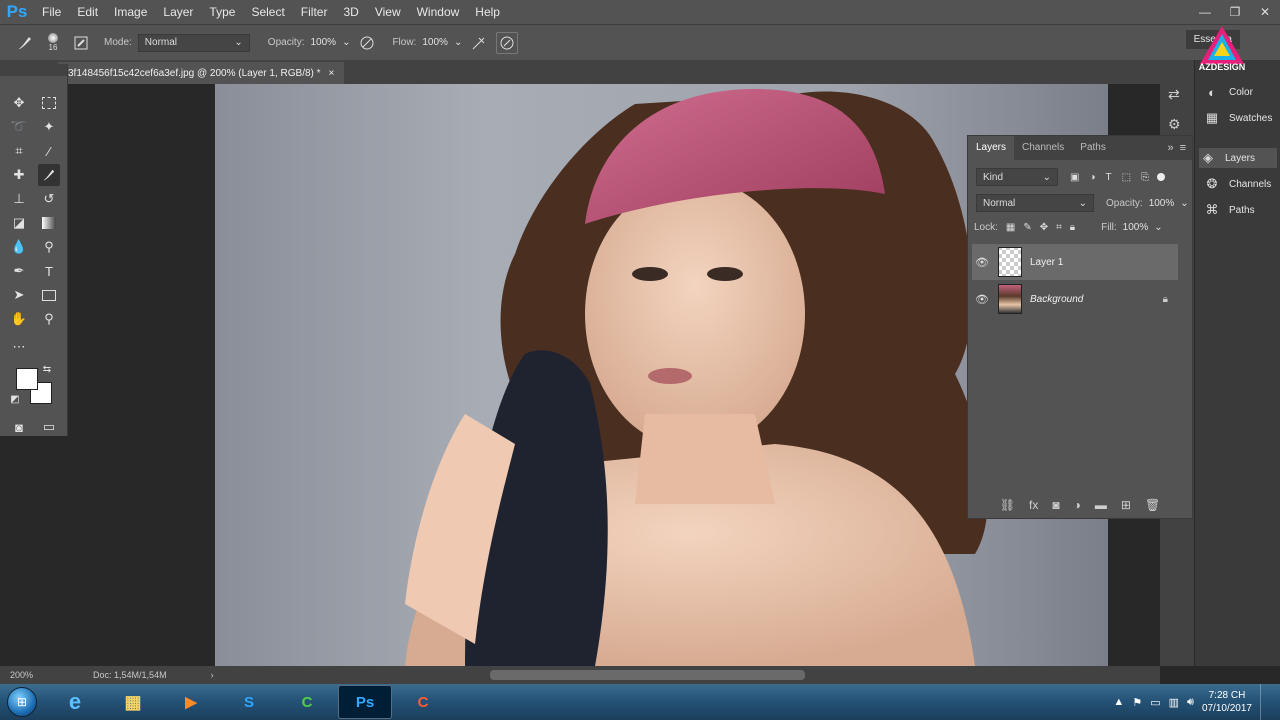  What do you see at coordinates (1035, 203) in the screenshot?
I see `blend-mode-dropdown: Normal ⌄` at bounding box center [1035, 203].